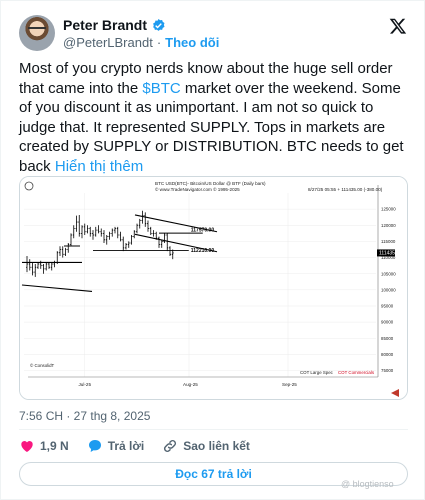  I want to click on like-button: 1,9 N, so click(44, 446).